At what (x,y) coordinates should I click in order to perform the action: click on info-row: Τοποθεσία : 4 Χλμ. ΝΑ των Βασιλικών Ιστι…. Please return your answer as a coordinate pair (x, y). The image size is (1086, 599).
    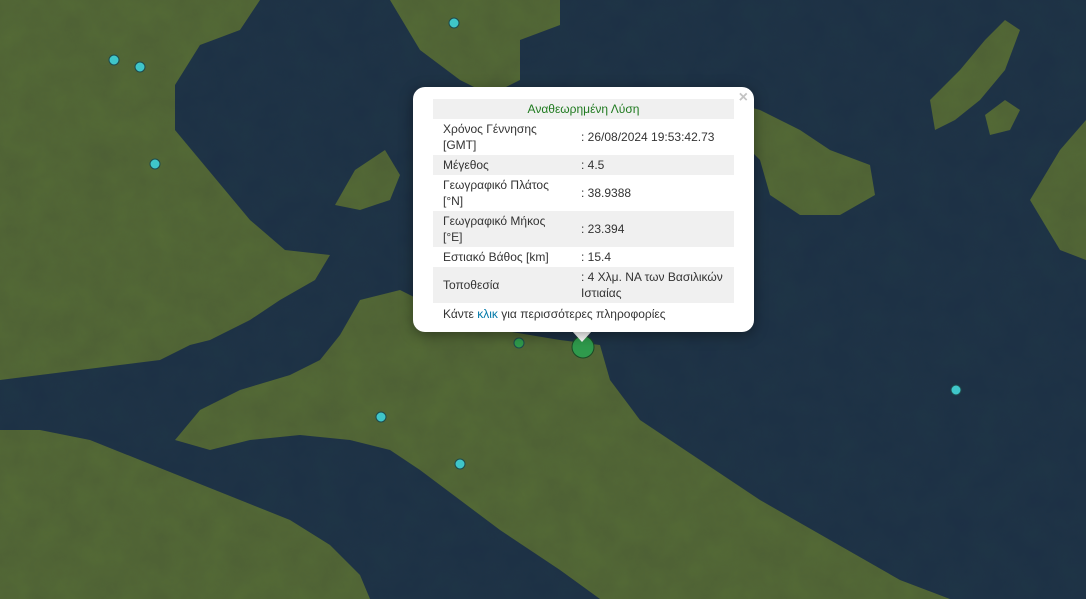
    Looking at the image, I should click on (583, 285).